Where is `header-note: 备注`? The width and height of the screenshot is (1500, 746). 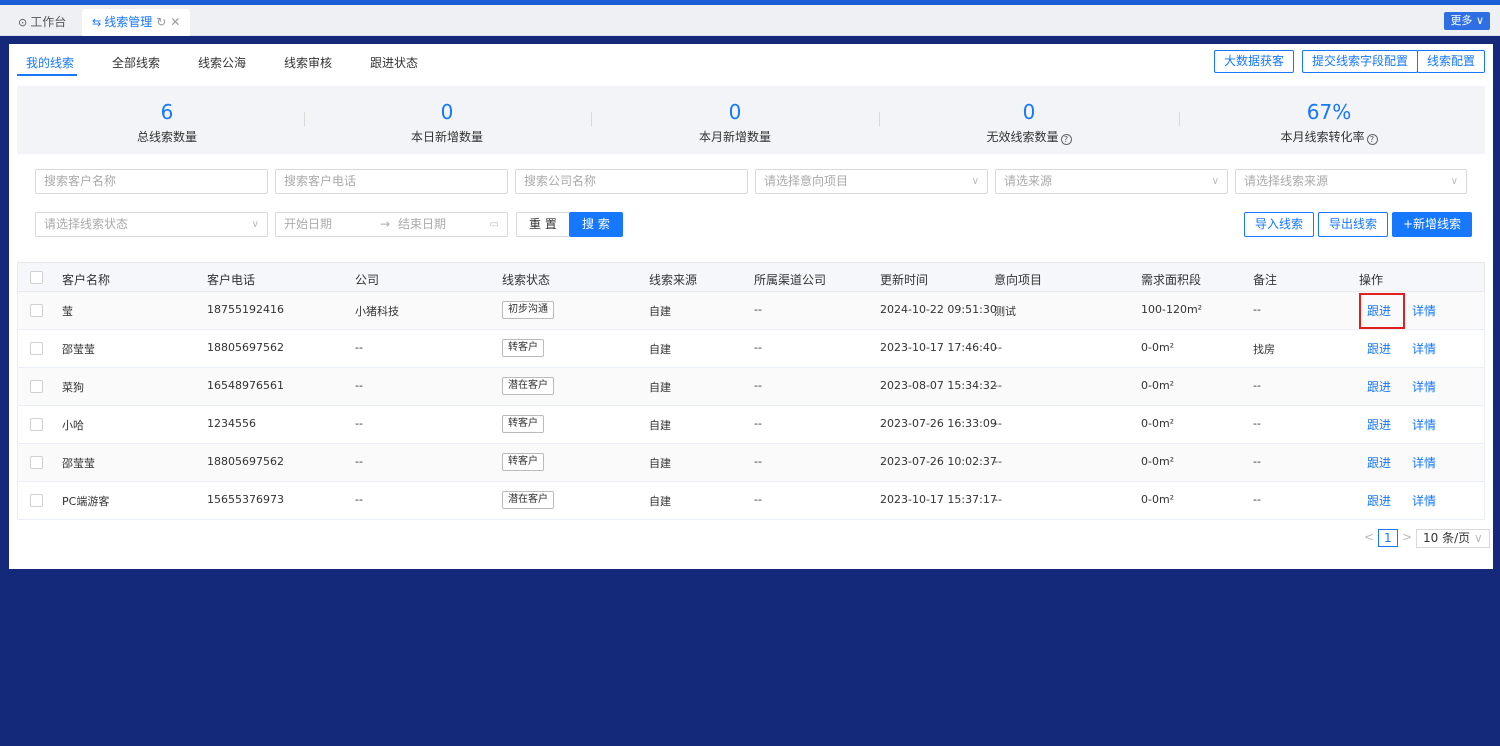 header-note: 备注 is located at coordinates (1265, 279).